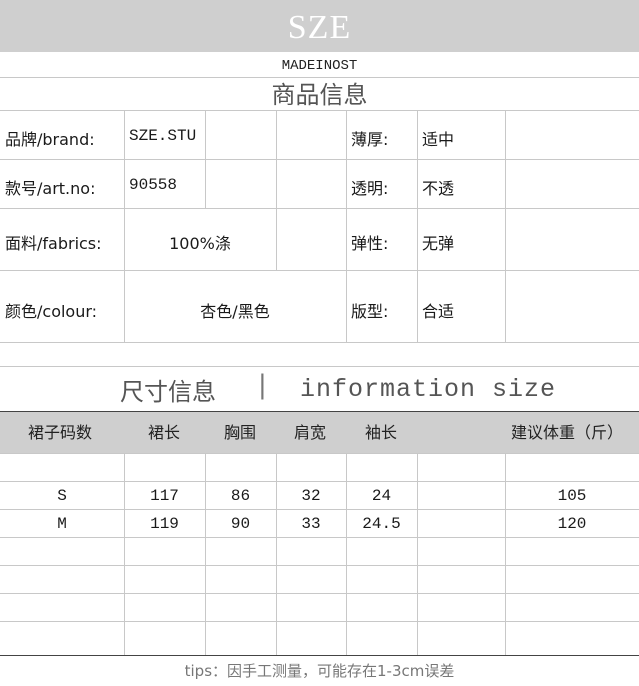  Describe the element at coordinates (62, 496) in the screenshot. I see `cell-size: S` at that location.